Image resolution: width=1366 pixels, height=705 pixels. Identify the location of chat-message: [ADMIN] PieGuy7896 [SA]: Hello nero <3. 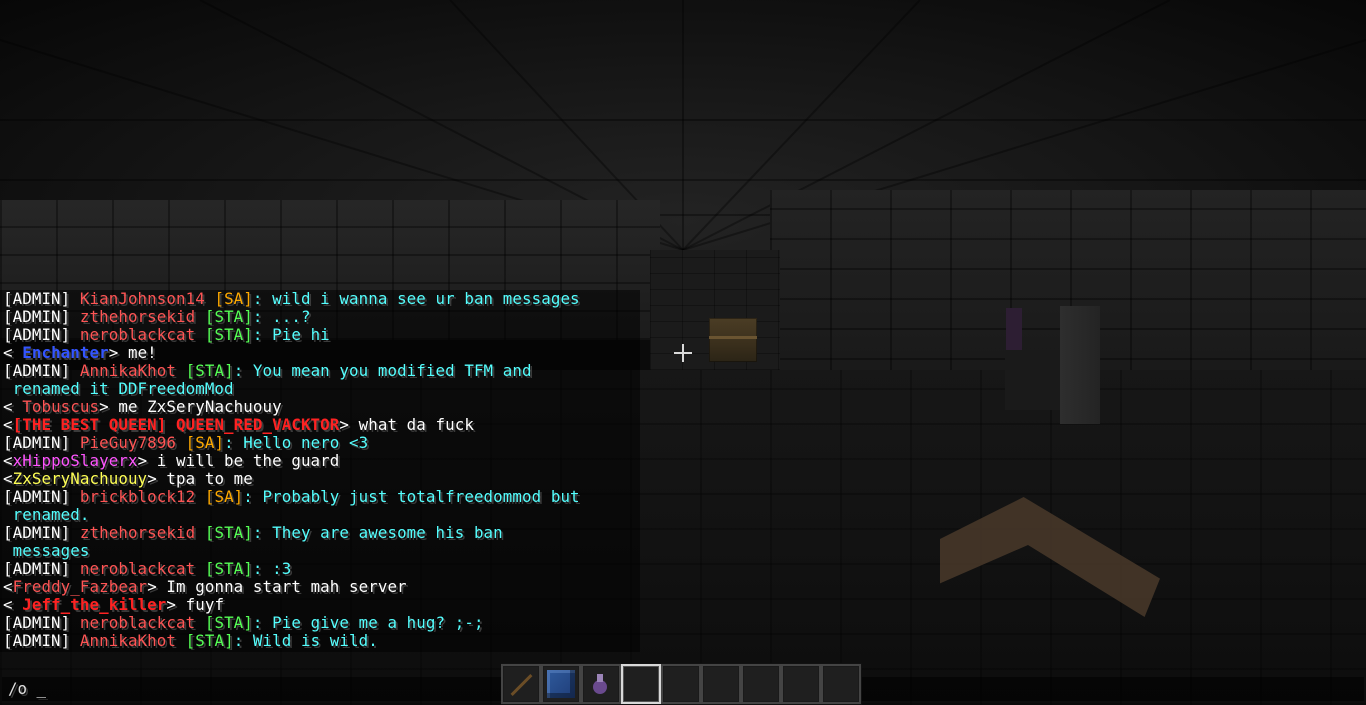
(320, 443).